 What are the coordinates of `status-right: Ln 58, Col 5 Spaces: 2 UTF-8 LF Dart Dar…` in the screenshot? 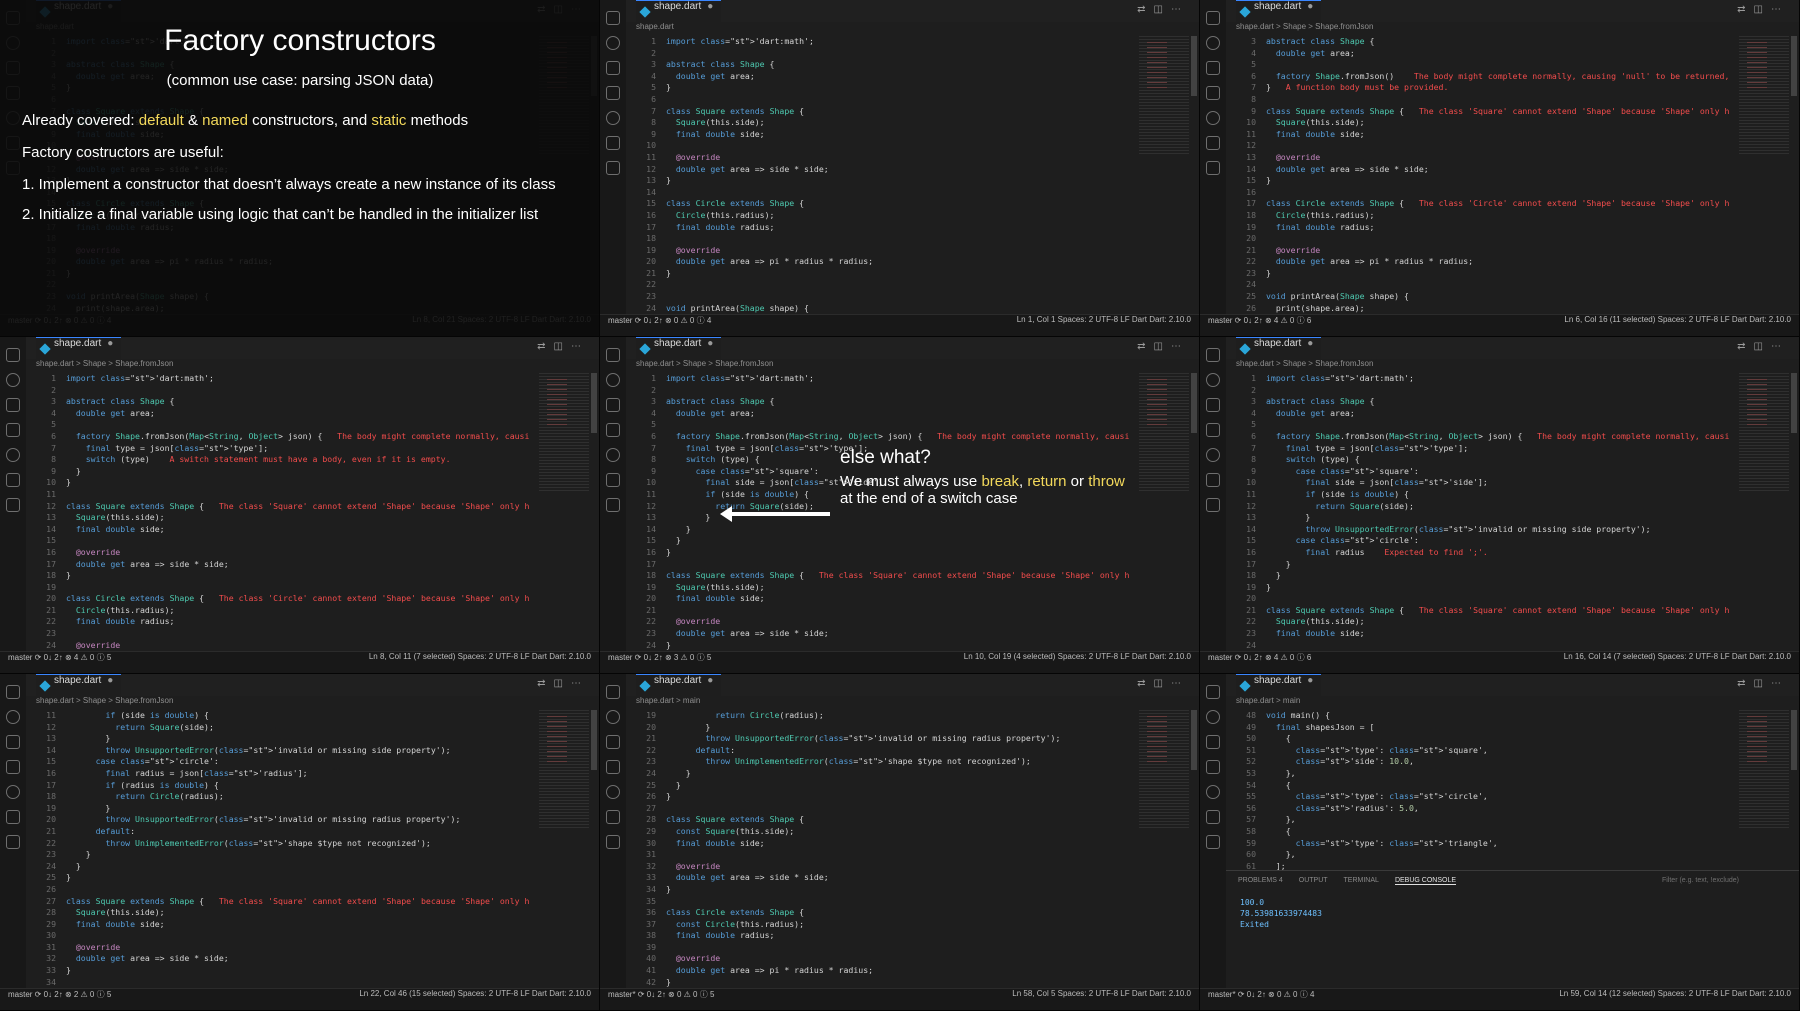 It's located at (1101, 993).